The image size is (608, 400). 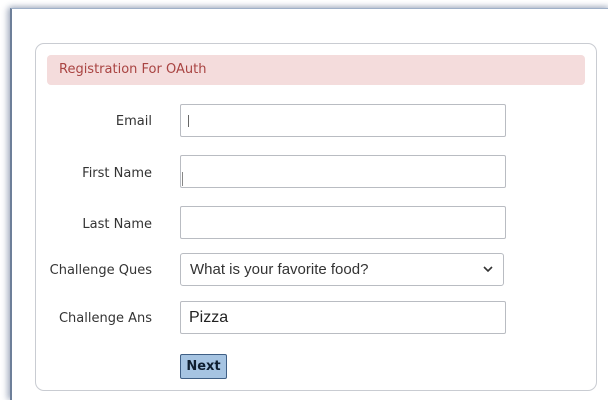 What do you see at coordinates (488, 269) in the screenshot?
I see `chevron-down-icon` at bounding box center [488, 269].